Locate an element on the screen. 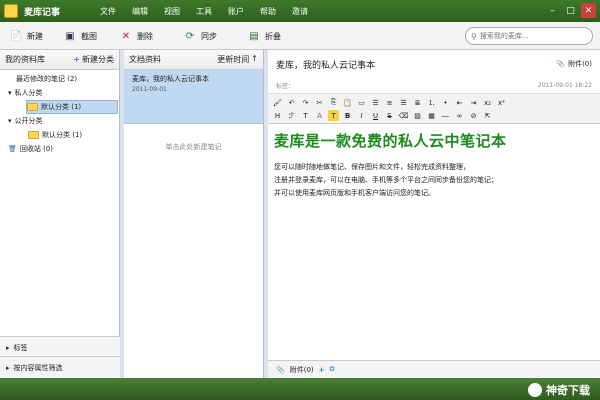  trash-icon: 🗑 is located at coordinates (12, 149).